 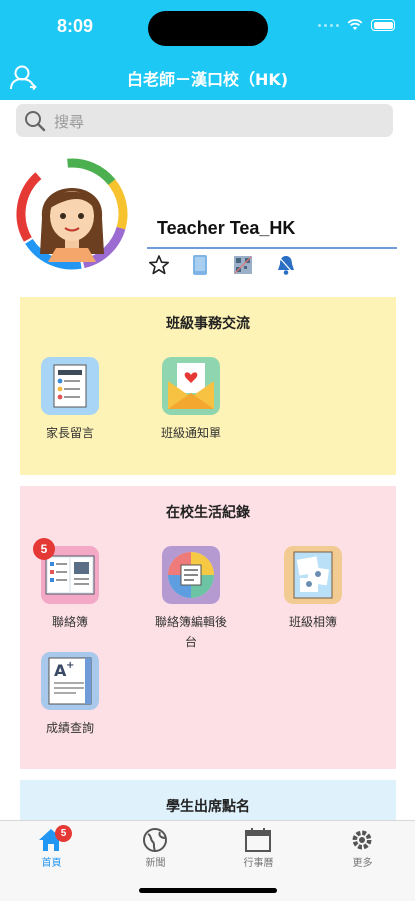 What do you see at coordinates (69, 122) in the screenshot?
I see `search-placeholder: 搜尋` at bounding box center [69, 122].